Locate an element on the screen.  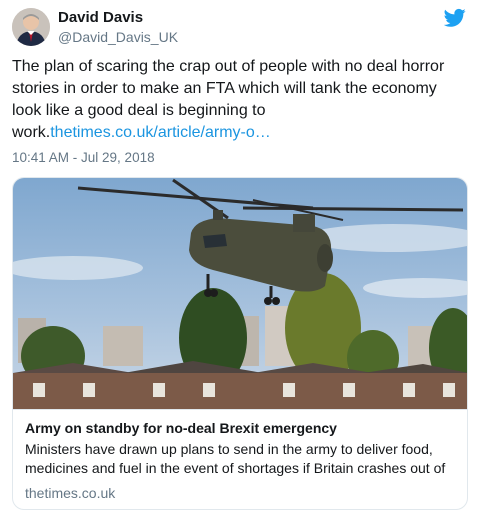
avatar is located at coordinates (31, 27).